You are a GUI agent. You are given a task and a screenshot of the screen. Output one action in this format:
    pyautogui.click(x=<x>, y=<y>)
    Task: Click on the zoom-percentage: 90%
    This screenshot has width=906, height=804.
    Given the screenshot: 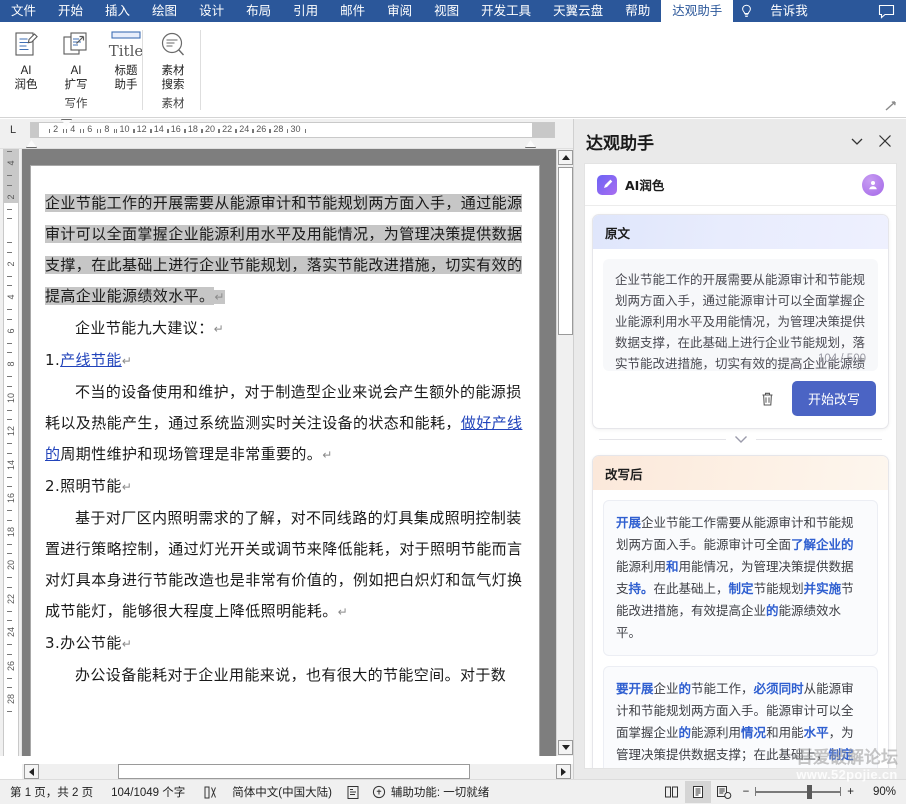 What is the action you would take?
    pyautogui.click(x=879, y=792)
    